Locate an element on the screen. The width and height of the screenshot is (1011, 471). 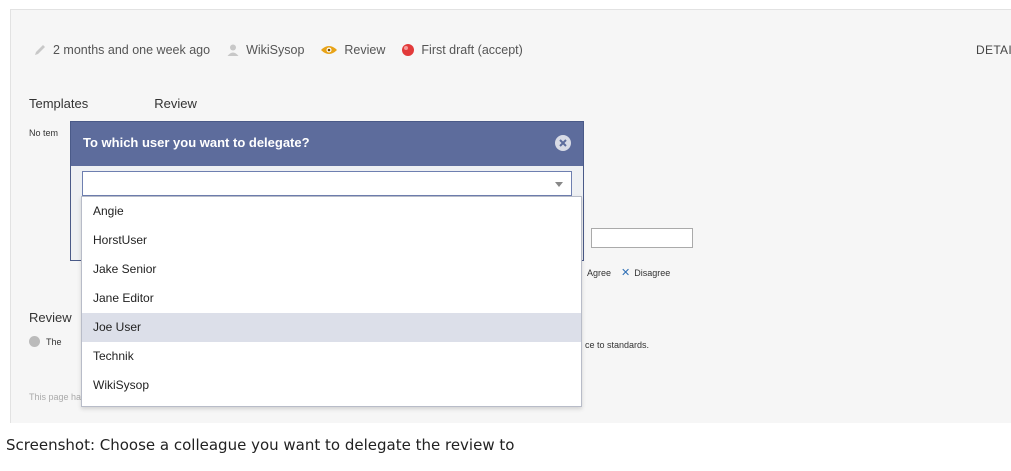
chevron-down-icon is located at coordinates (559, 184).